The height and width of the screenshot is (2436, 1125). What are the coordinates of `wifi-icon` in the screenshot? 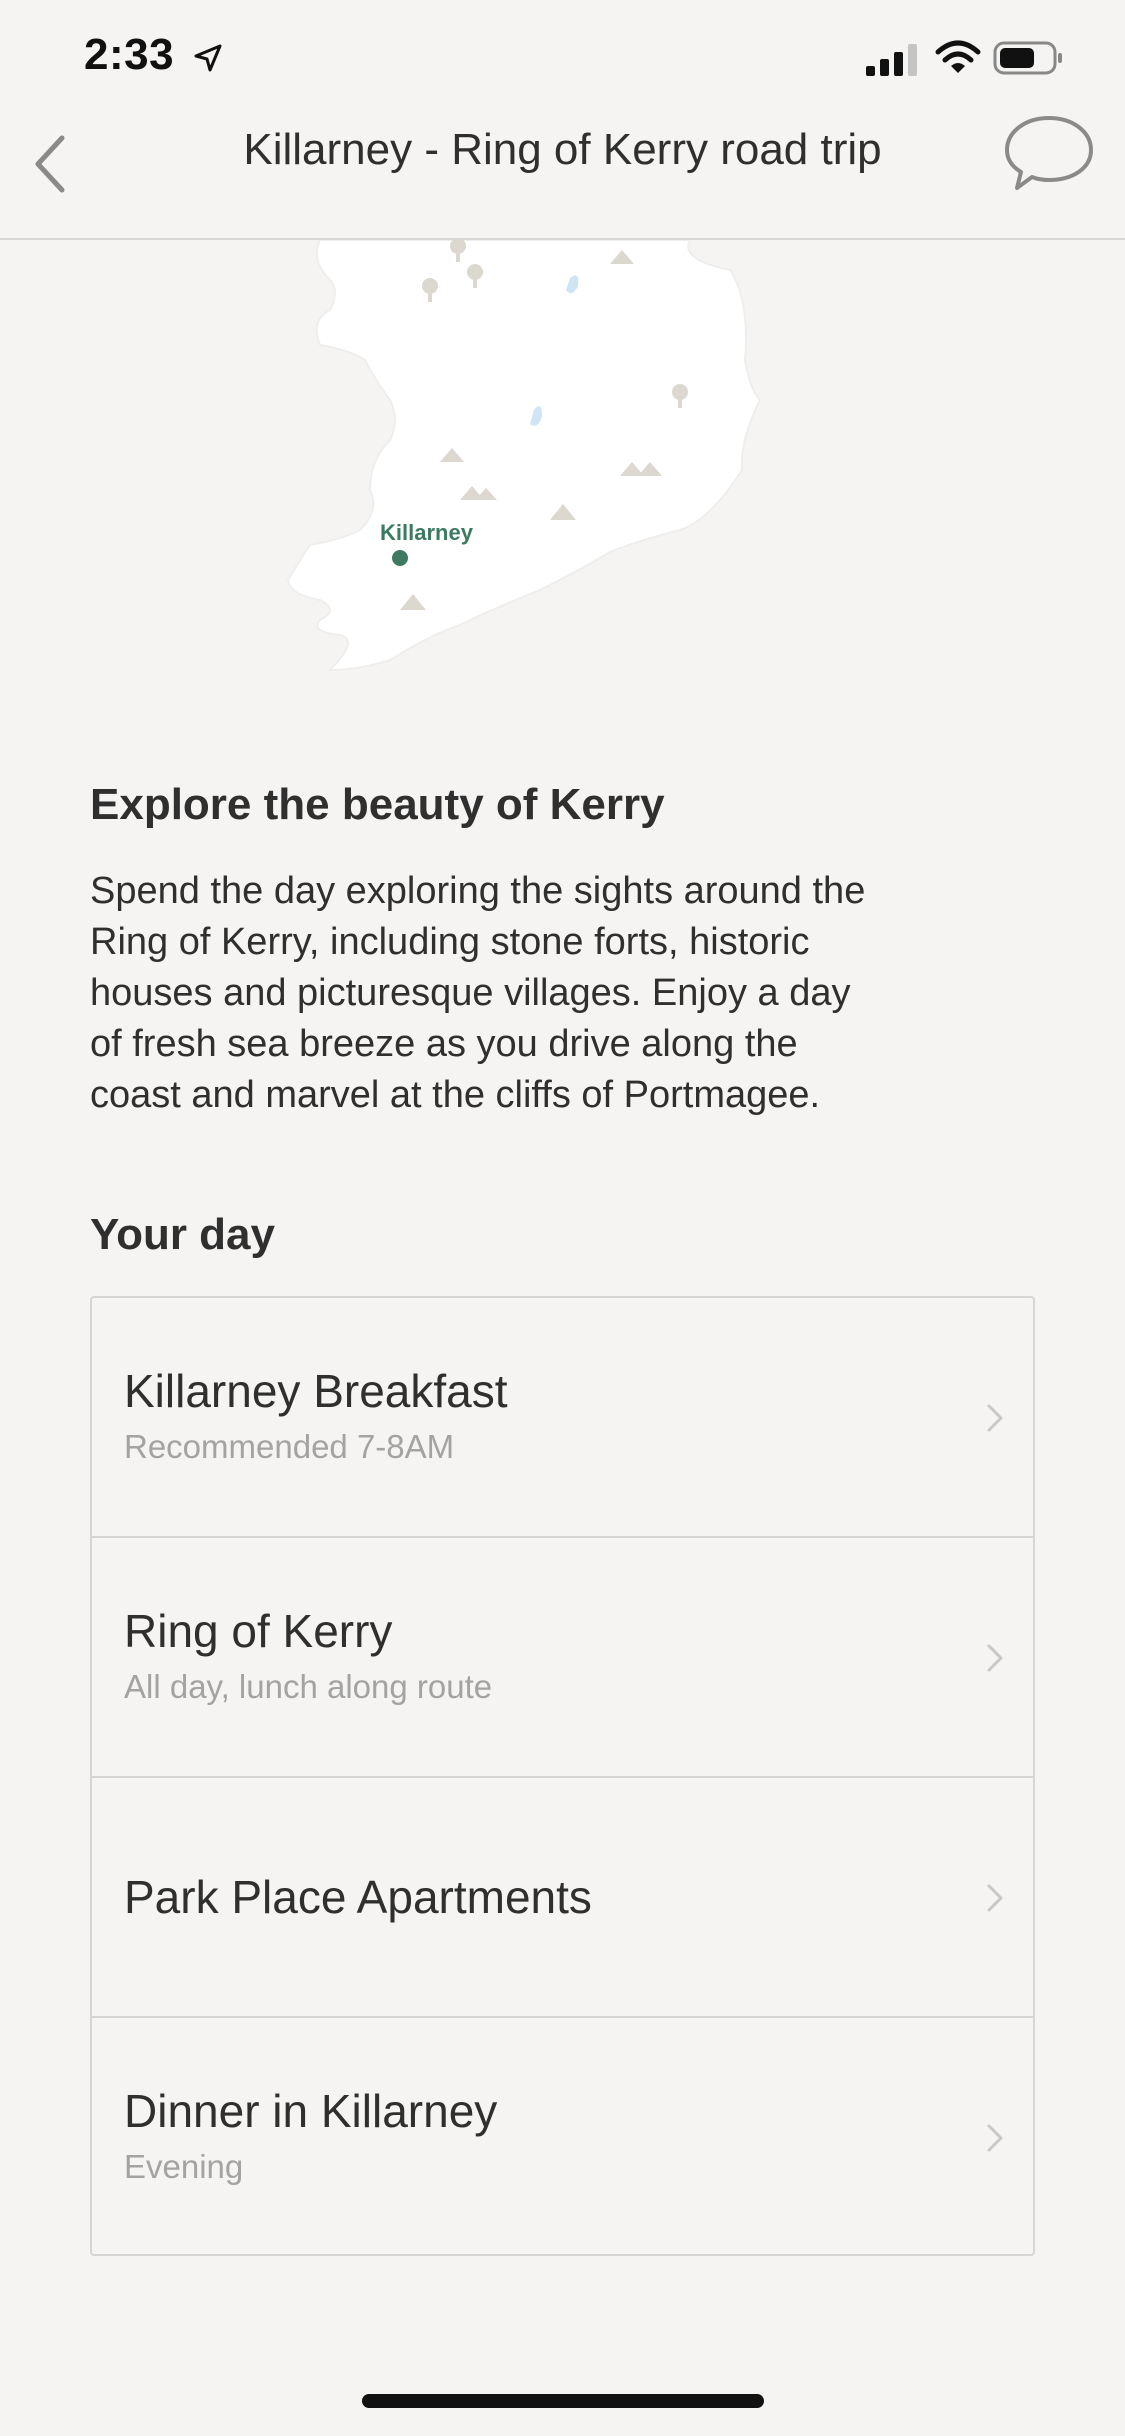 It's located at (958, 56).